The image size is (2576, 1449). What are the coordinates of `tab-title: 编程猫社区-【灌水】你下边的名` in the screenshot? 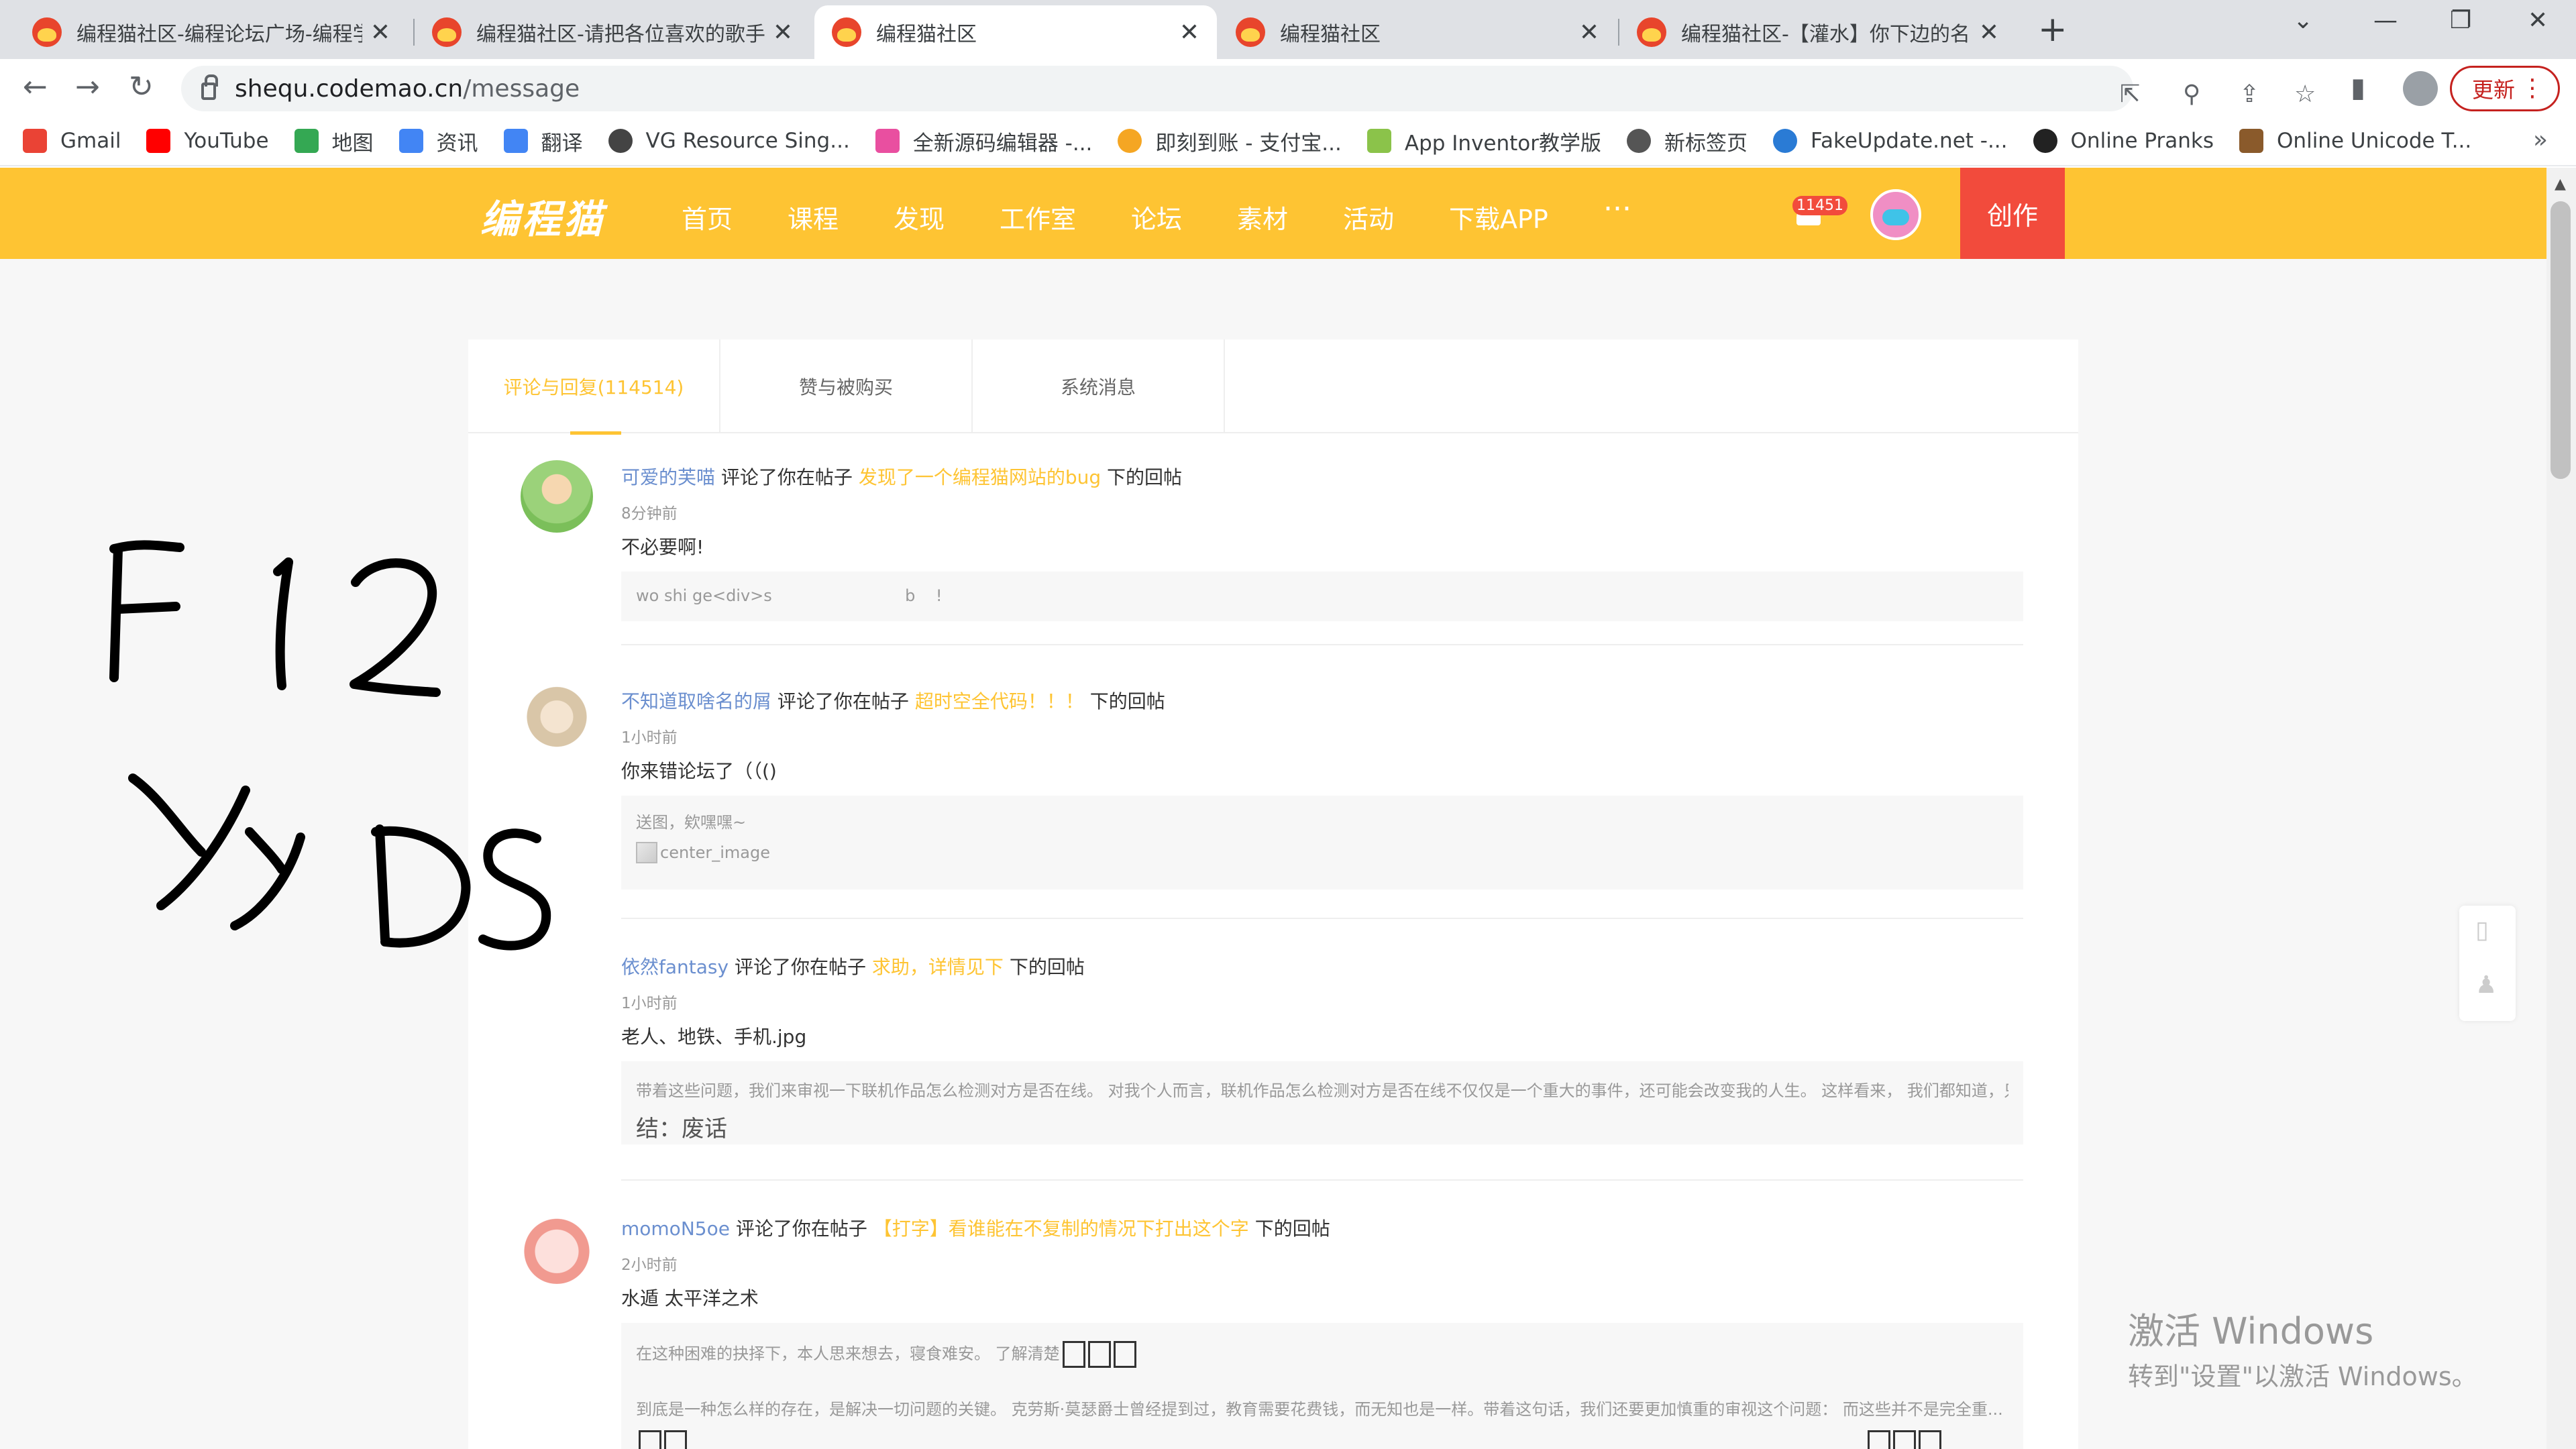 It's located at (1825, 34).